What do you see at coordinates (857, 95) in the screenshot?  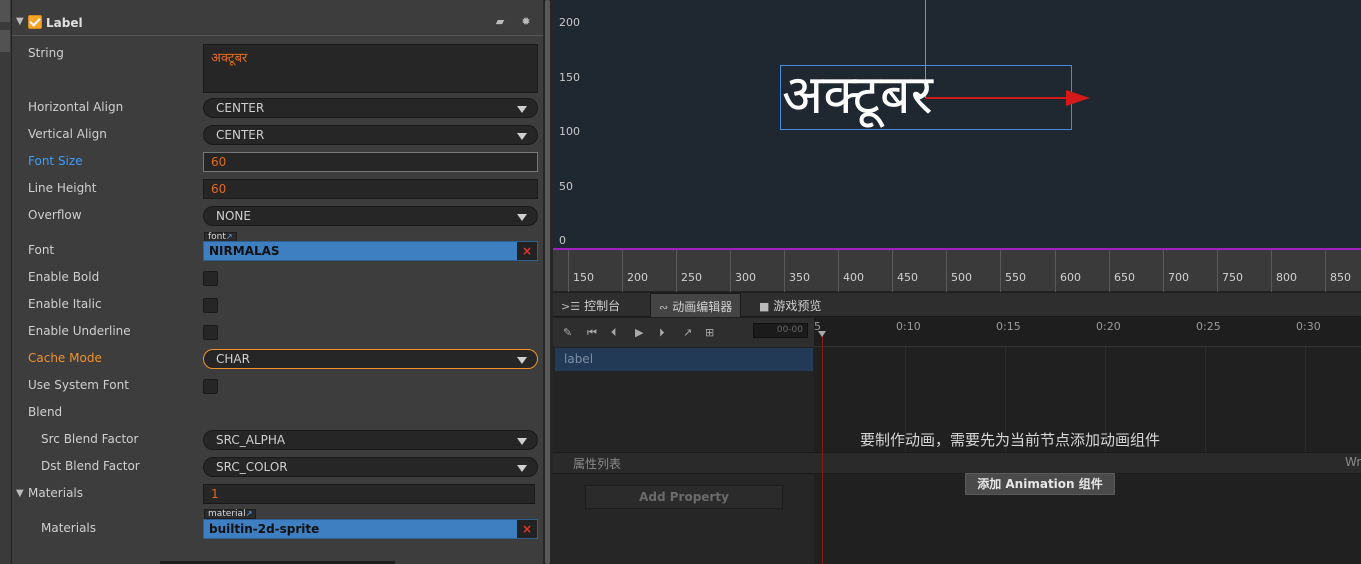 I see `label-node-text: अक्टूबर` at bounding box center [857, 95].